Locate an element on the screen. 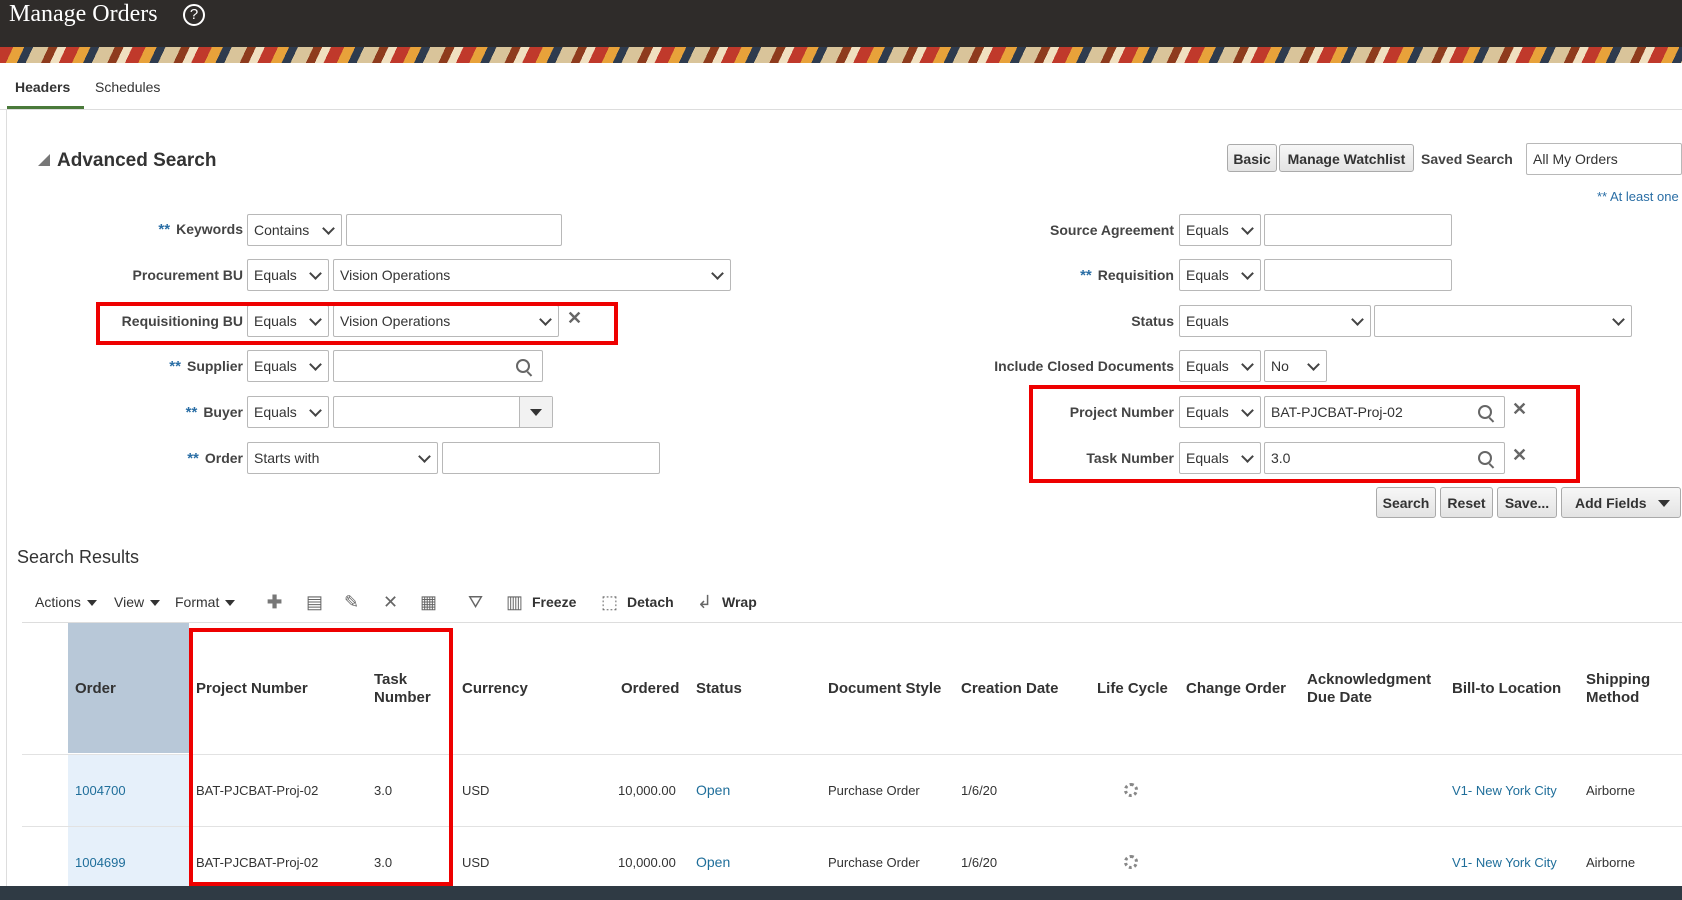 The width and height of the screenshot is (1682, 900). column-header-acknowledgment-due-date: Acknowledgment Due Date is located at coordinates (1369, 689).